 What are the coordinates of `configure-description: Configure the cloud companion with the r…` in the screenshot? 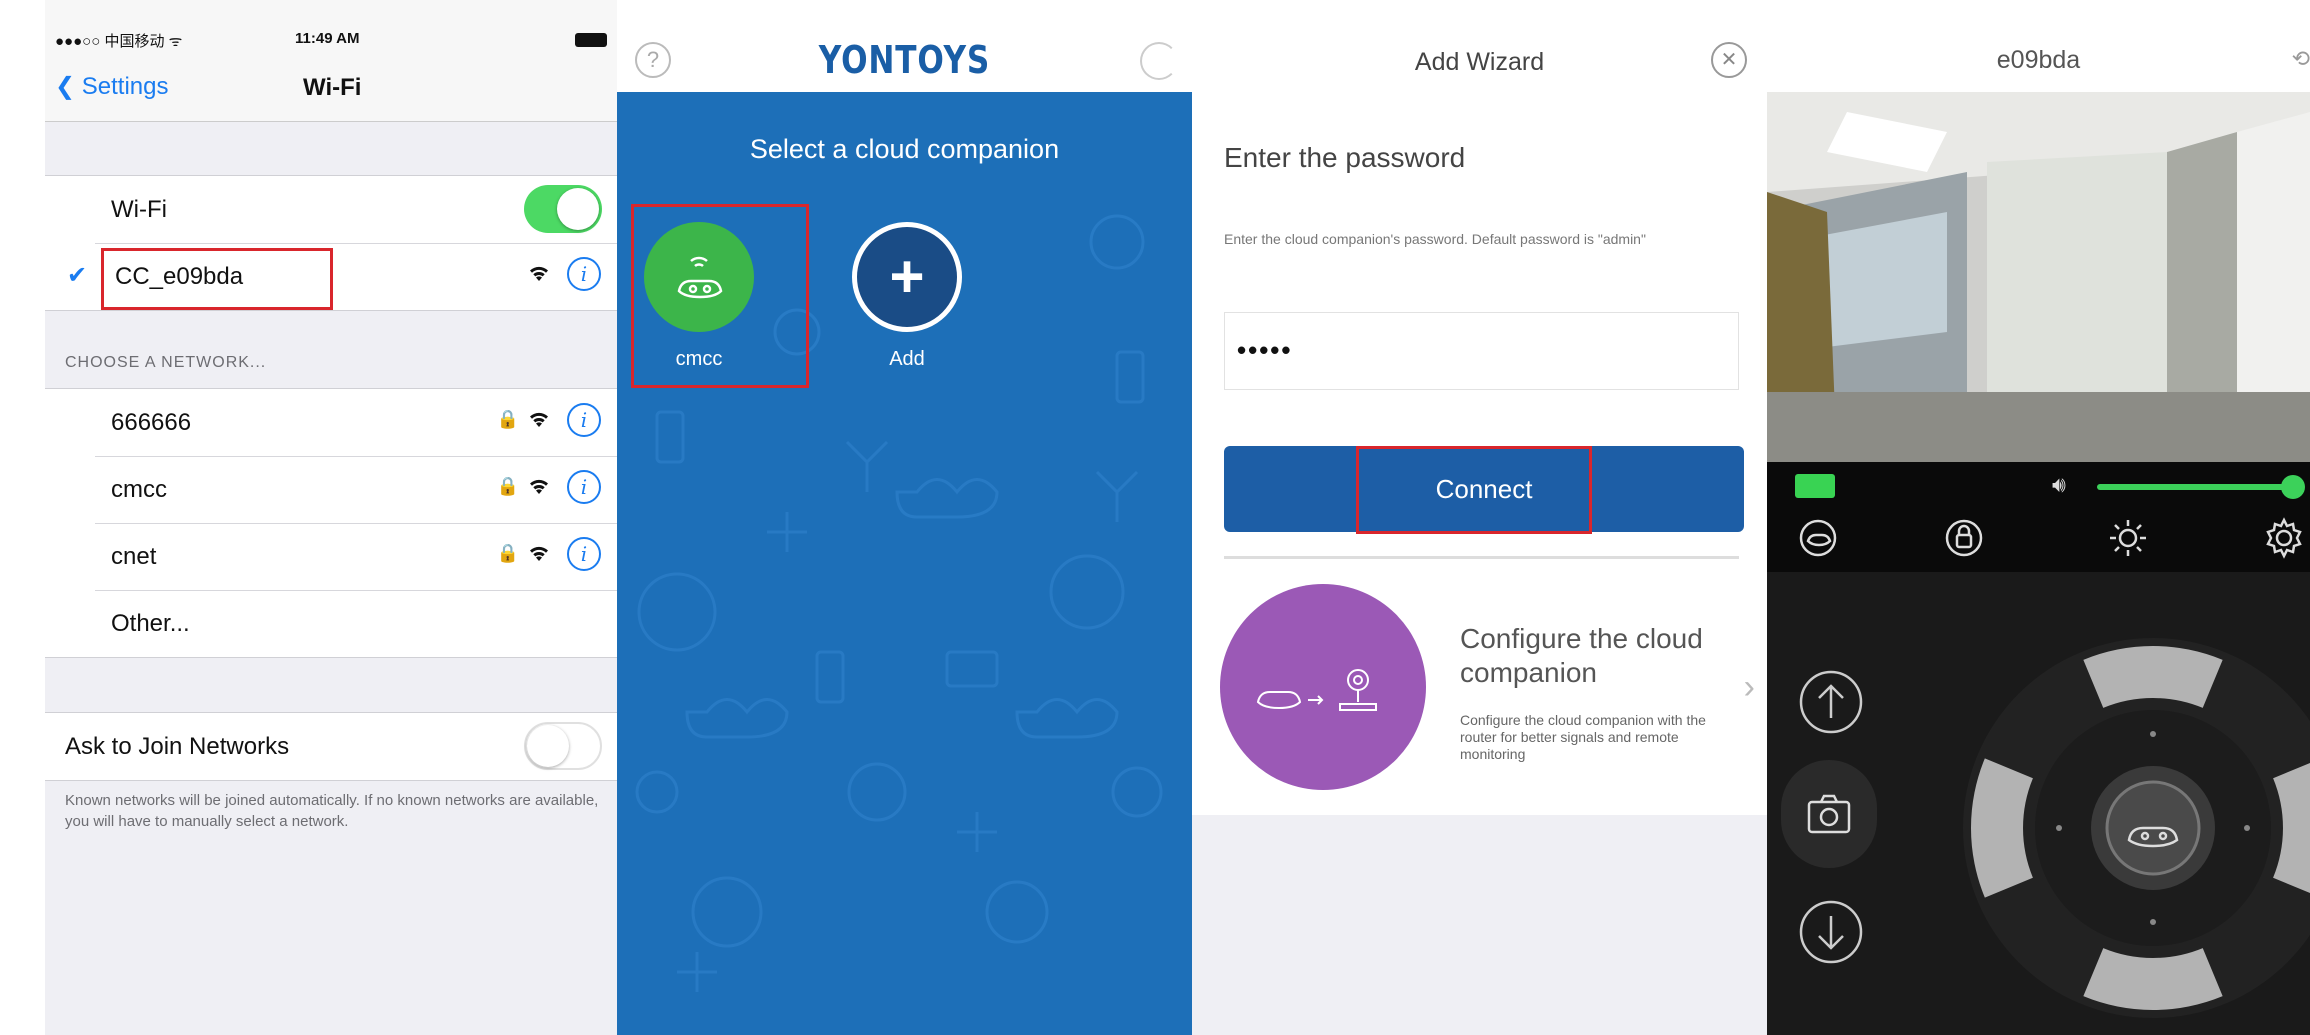 It's located at (1583, 737).